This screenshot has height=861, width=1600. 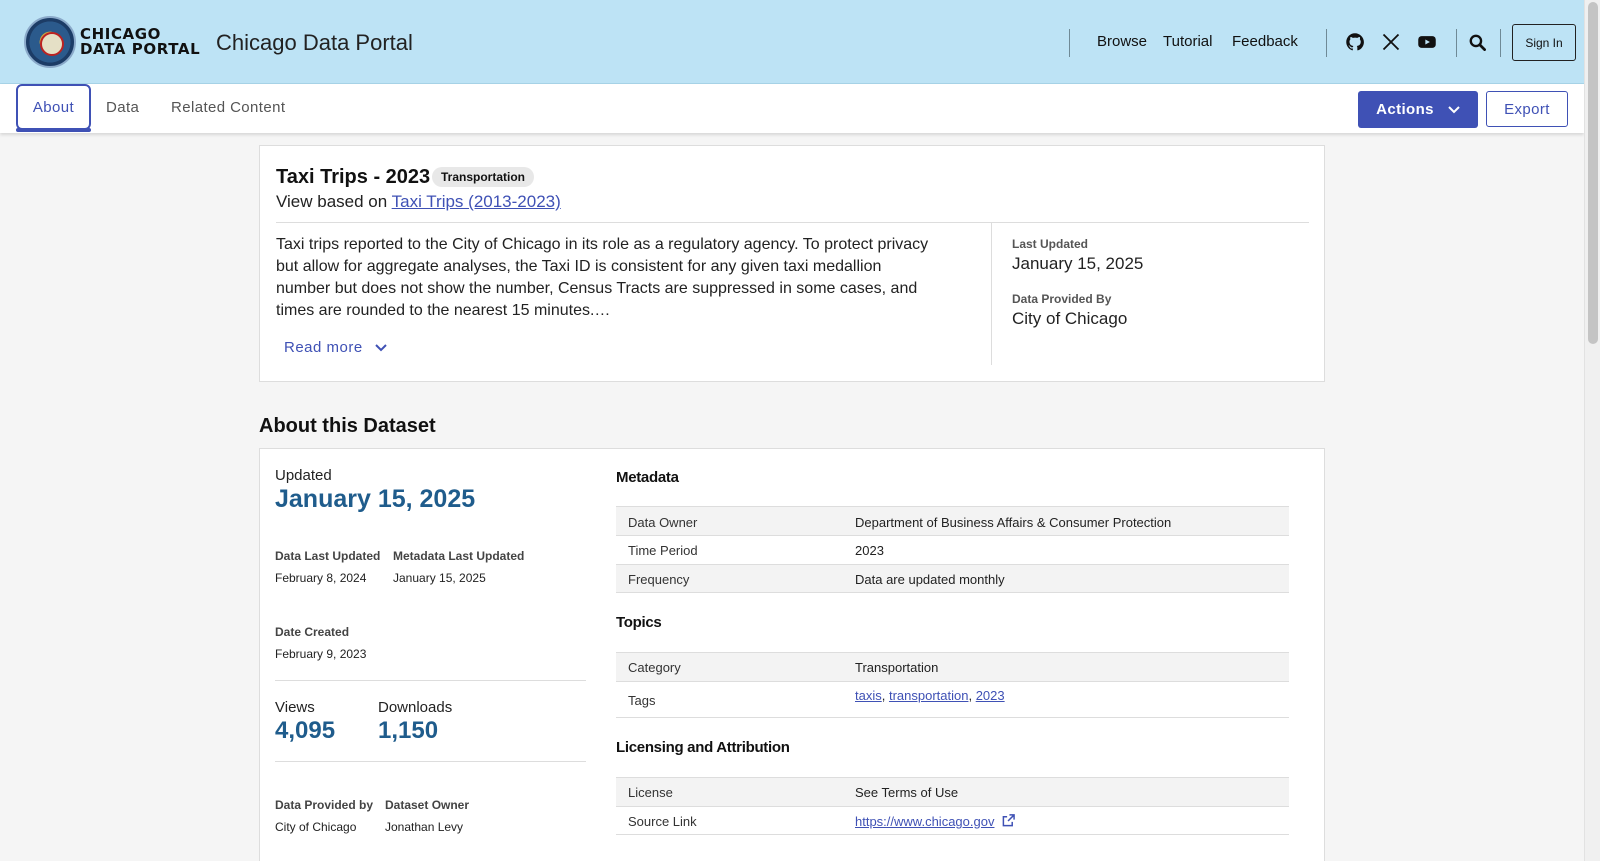 What do you see at coordinates (476, 201) in the screenshot?
I see `parent-dataset-link: Taxi Trips (2013-2023)` at bounding box center [476, 201].